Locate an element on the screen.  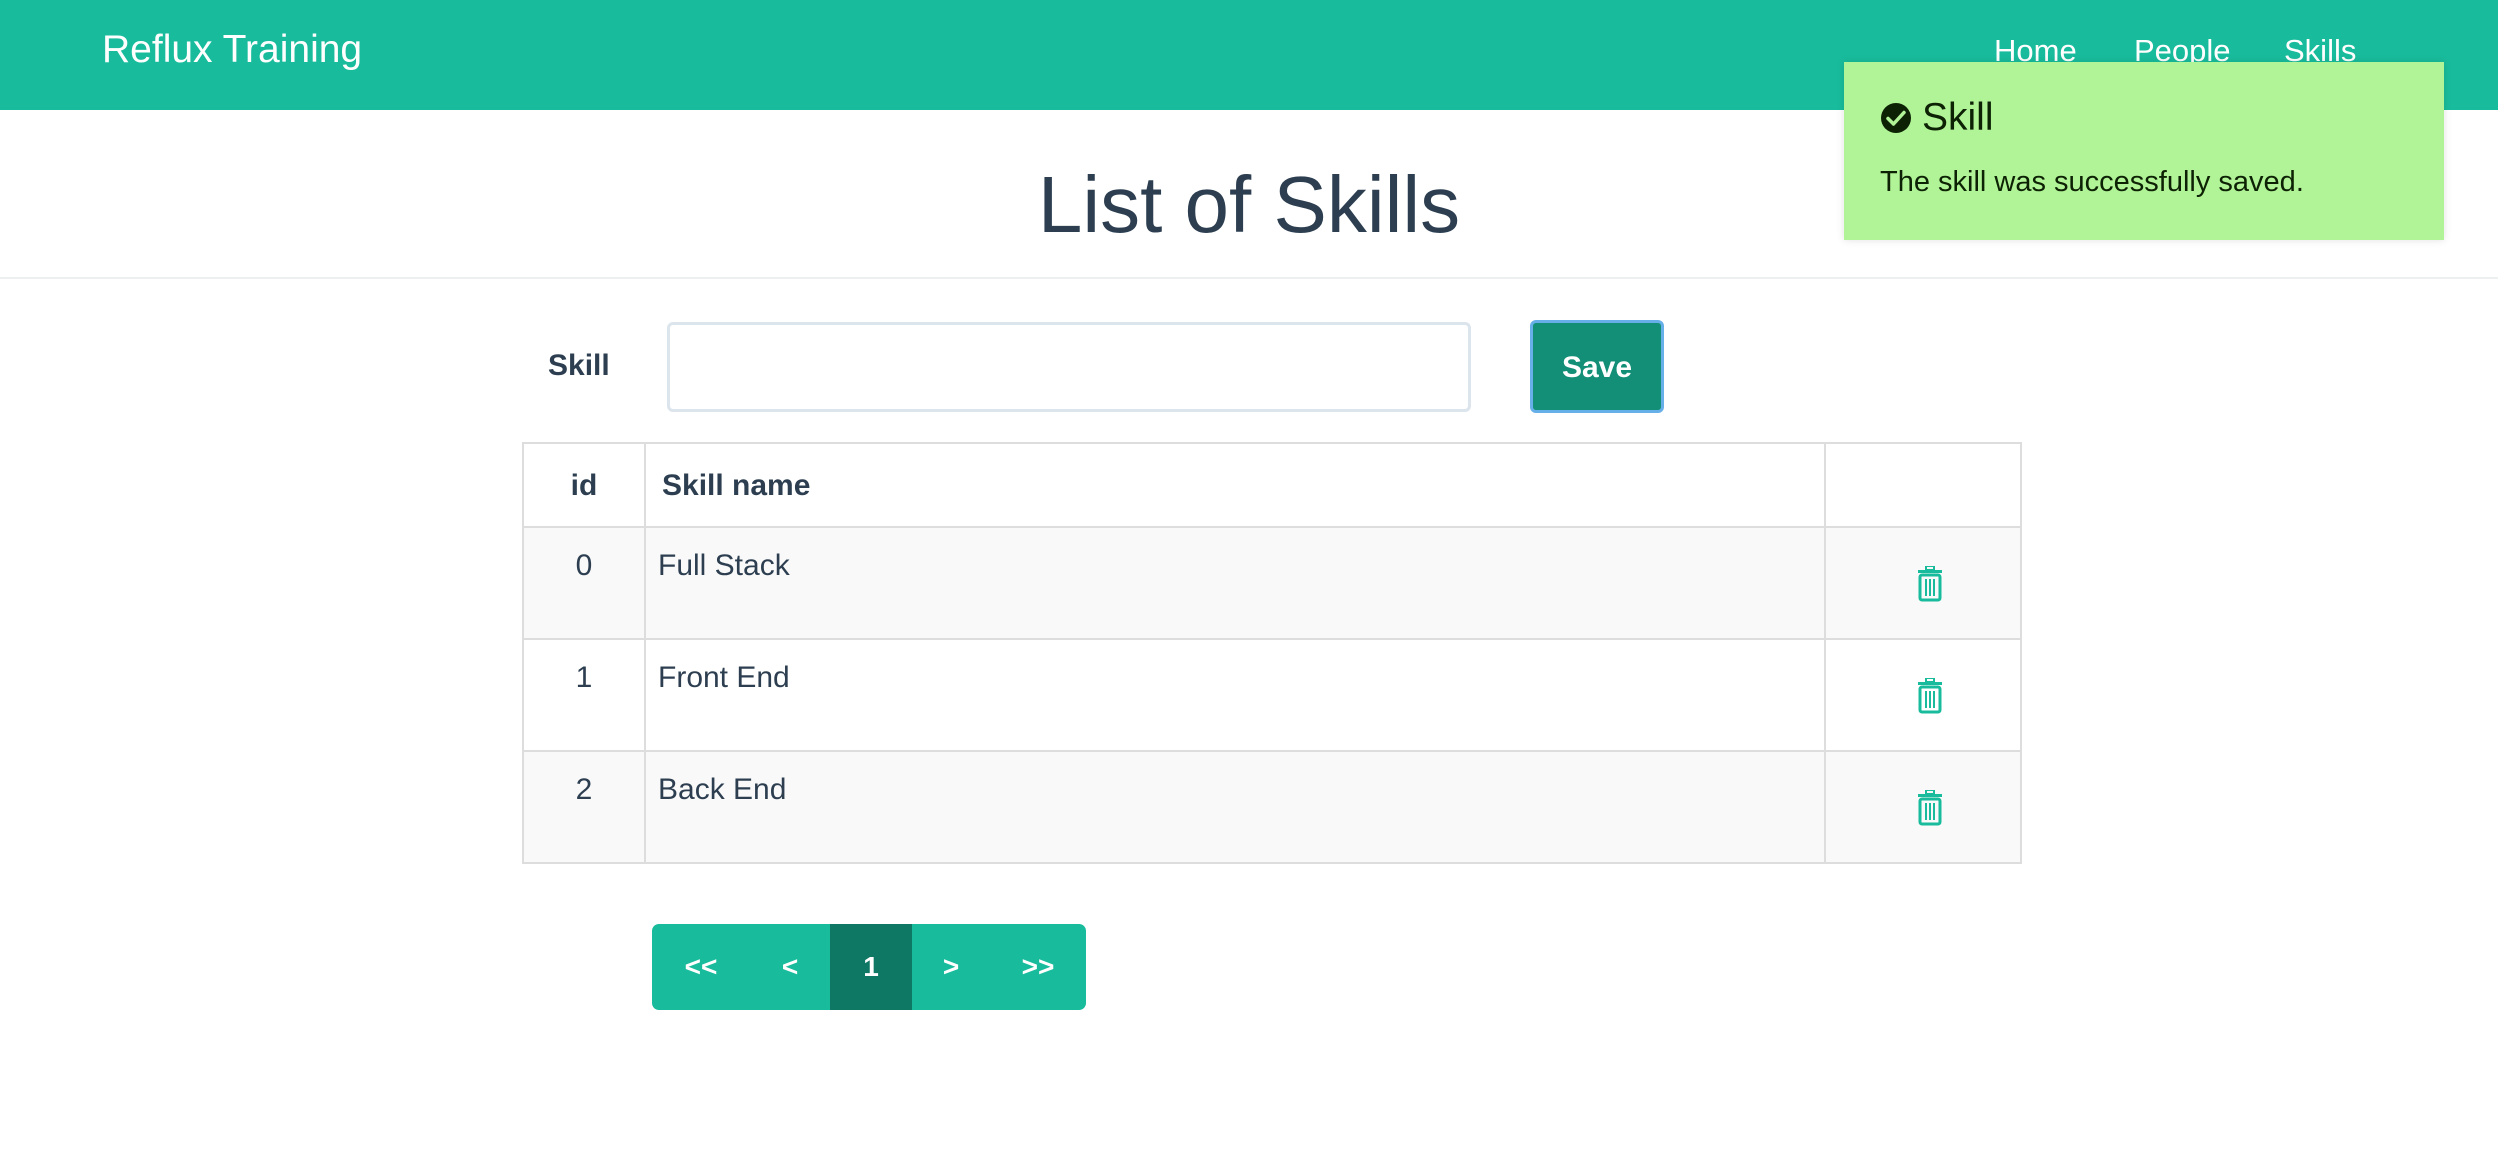
table-row: 2 Back End is located at coordinates (1272, 806).